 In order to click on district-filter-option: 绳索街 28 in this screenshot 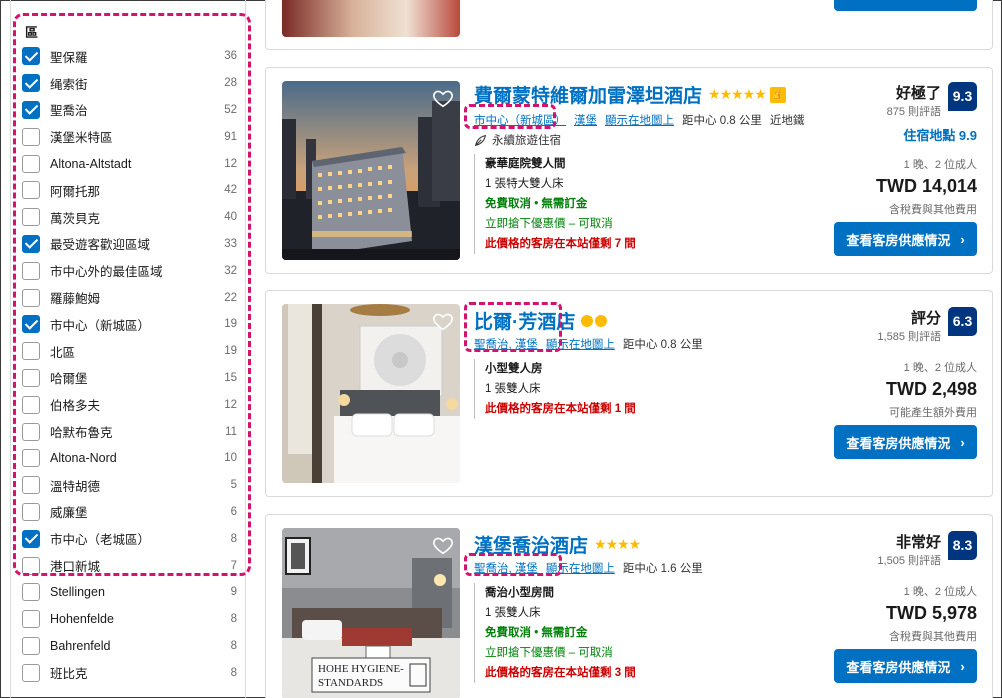, I will do `click(129, 83)`.